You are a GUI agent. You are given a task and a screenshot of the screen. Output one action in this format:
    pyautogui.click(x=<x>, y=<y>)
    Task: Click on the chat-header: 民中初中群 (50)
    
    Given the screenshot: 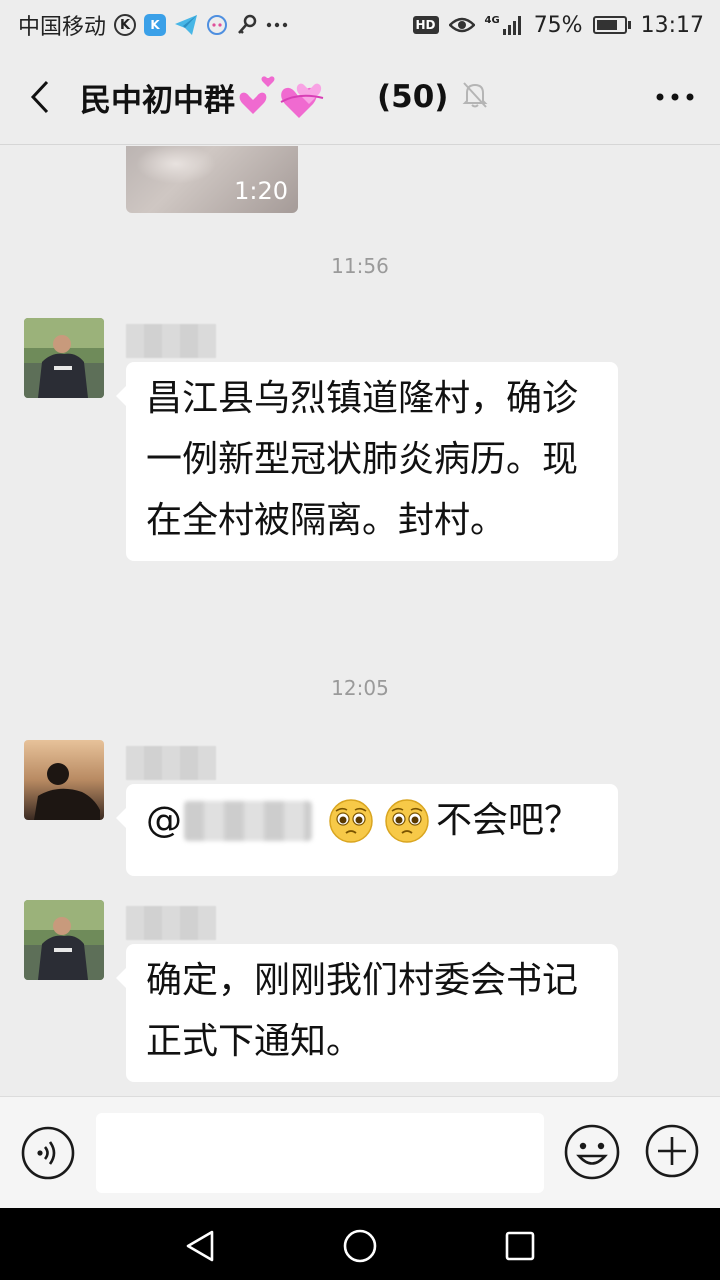 What is the action you would take?
    pyautogui.click(x=360, y=97)
    